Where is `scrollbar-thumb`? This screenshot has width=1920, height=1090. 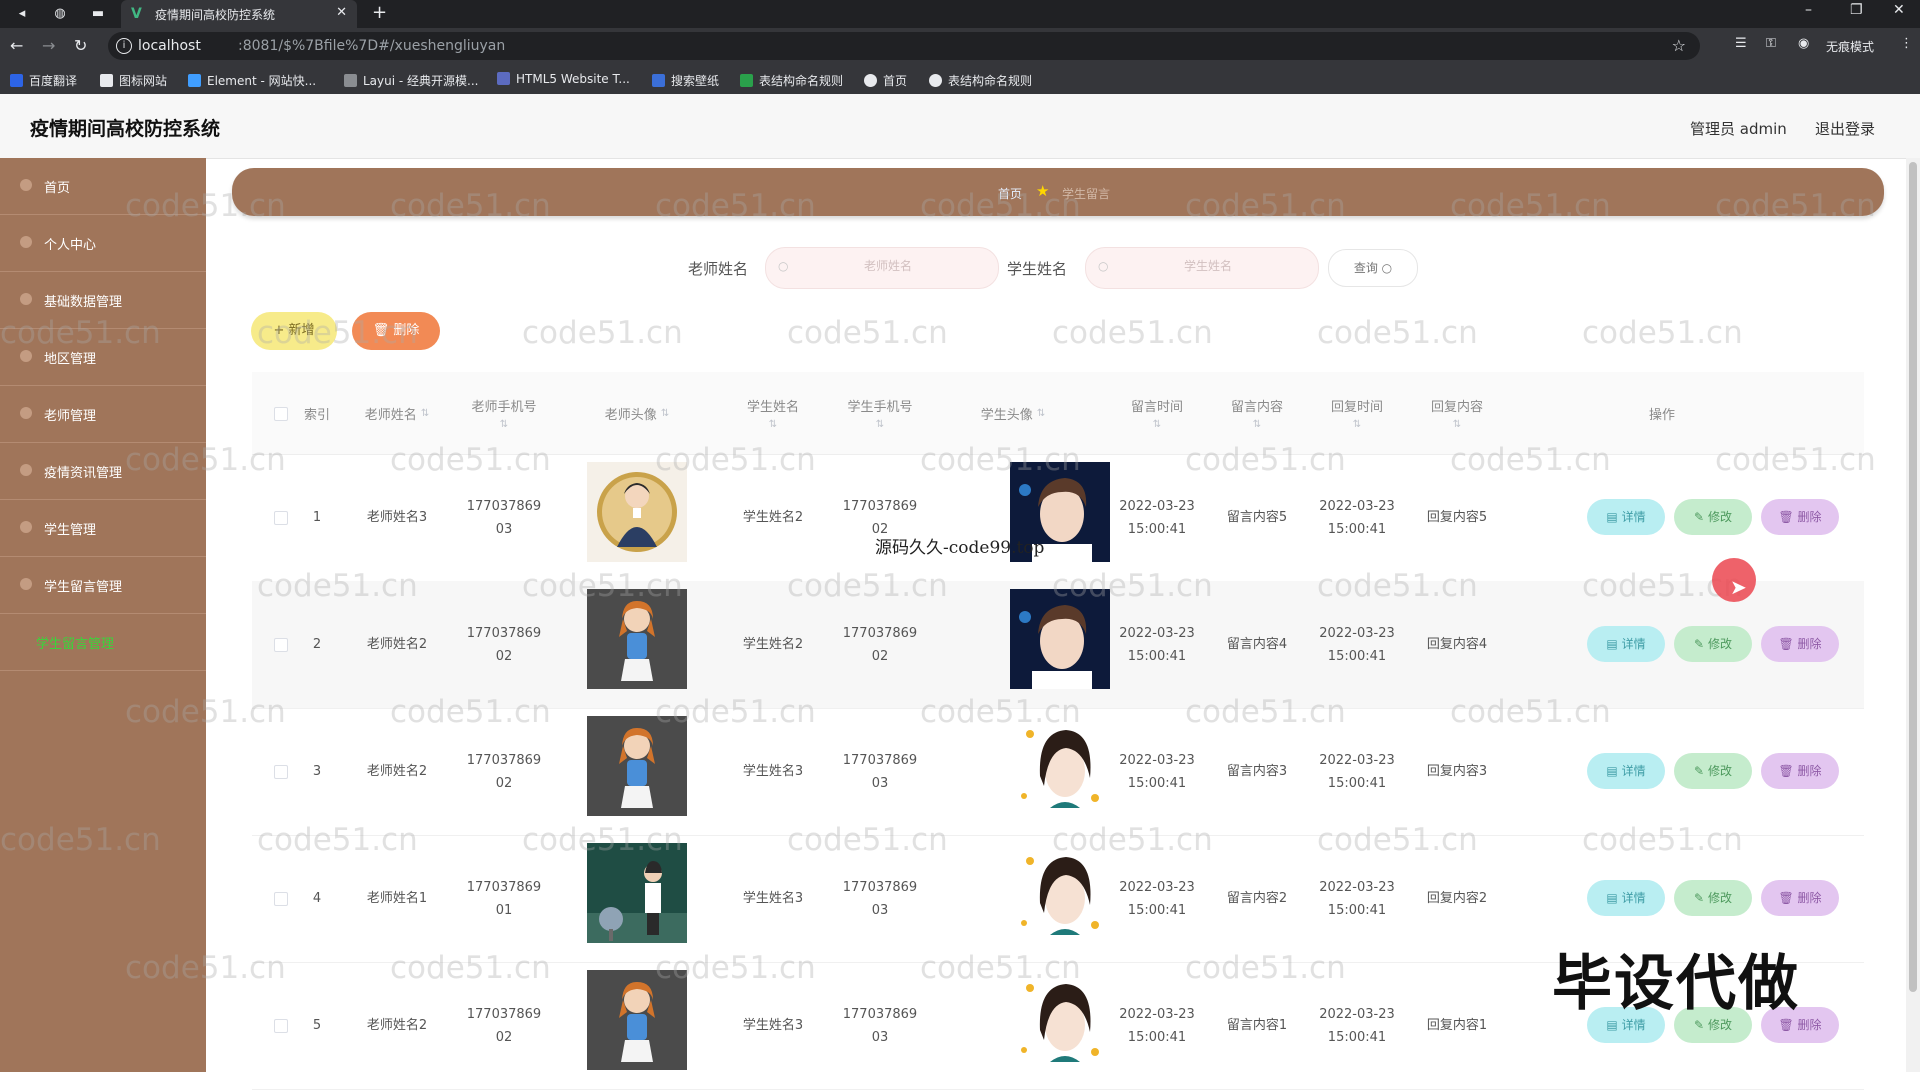
scrollbar-thumb is located at coordinates (1913, 577).